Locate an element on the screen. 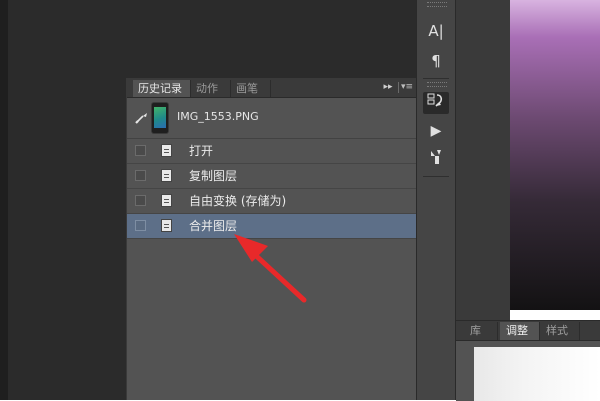 This screenshot has width=600, height=401. tab-actions: 动作 is located at coordinates (211, 88).